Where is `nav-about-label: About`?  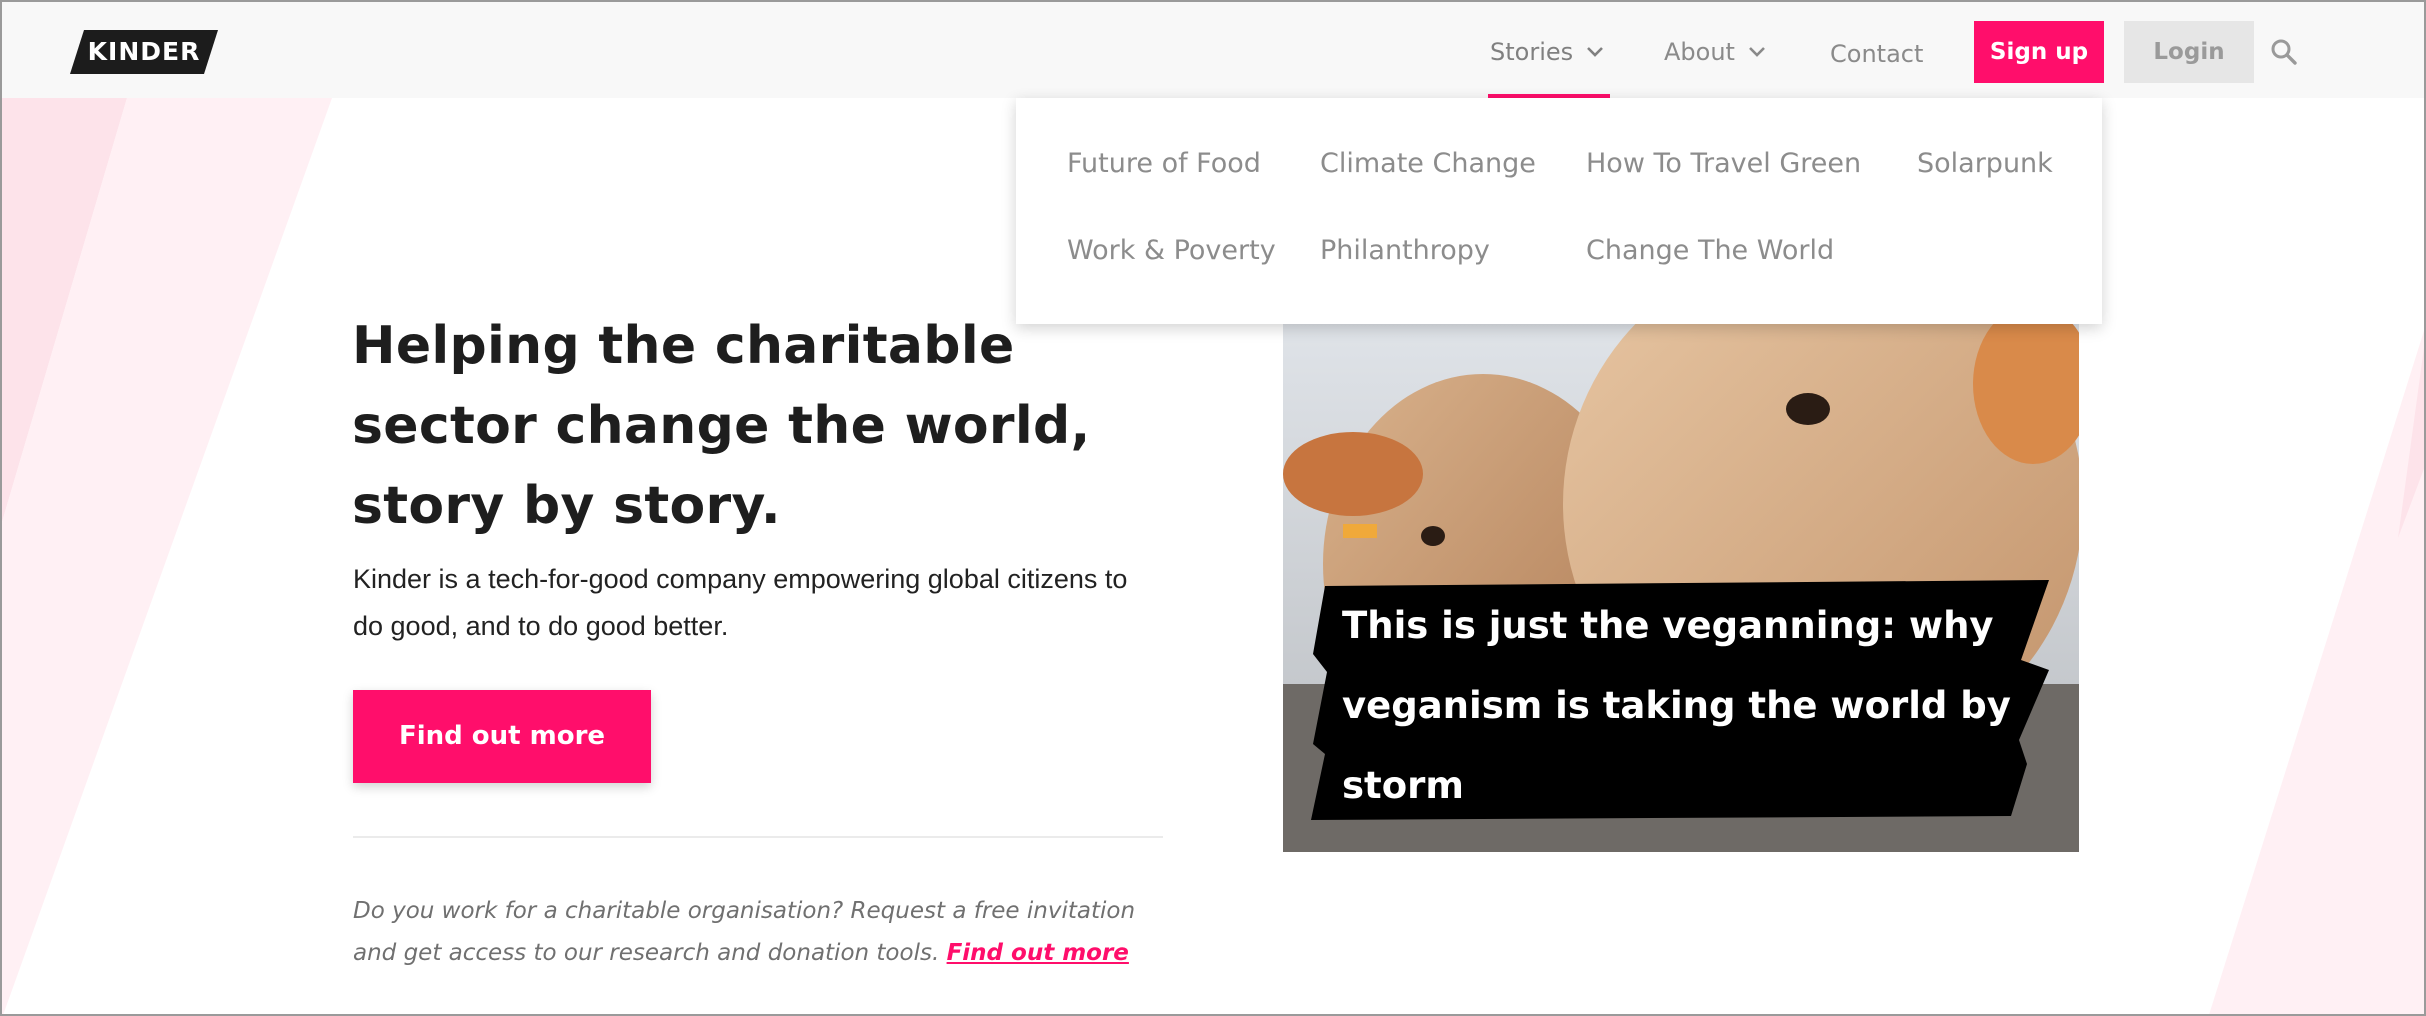 nav-about-label: About is located at coordinates (1699, 52).